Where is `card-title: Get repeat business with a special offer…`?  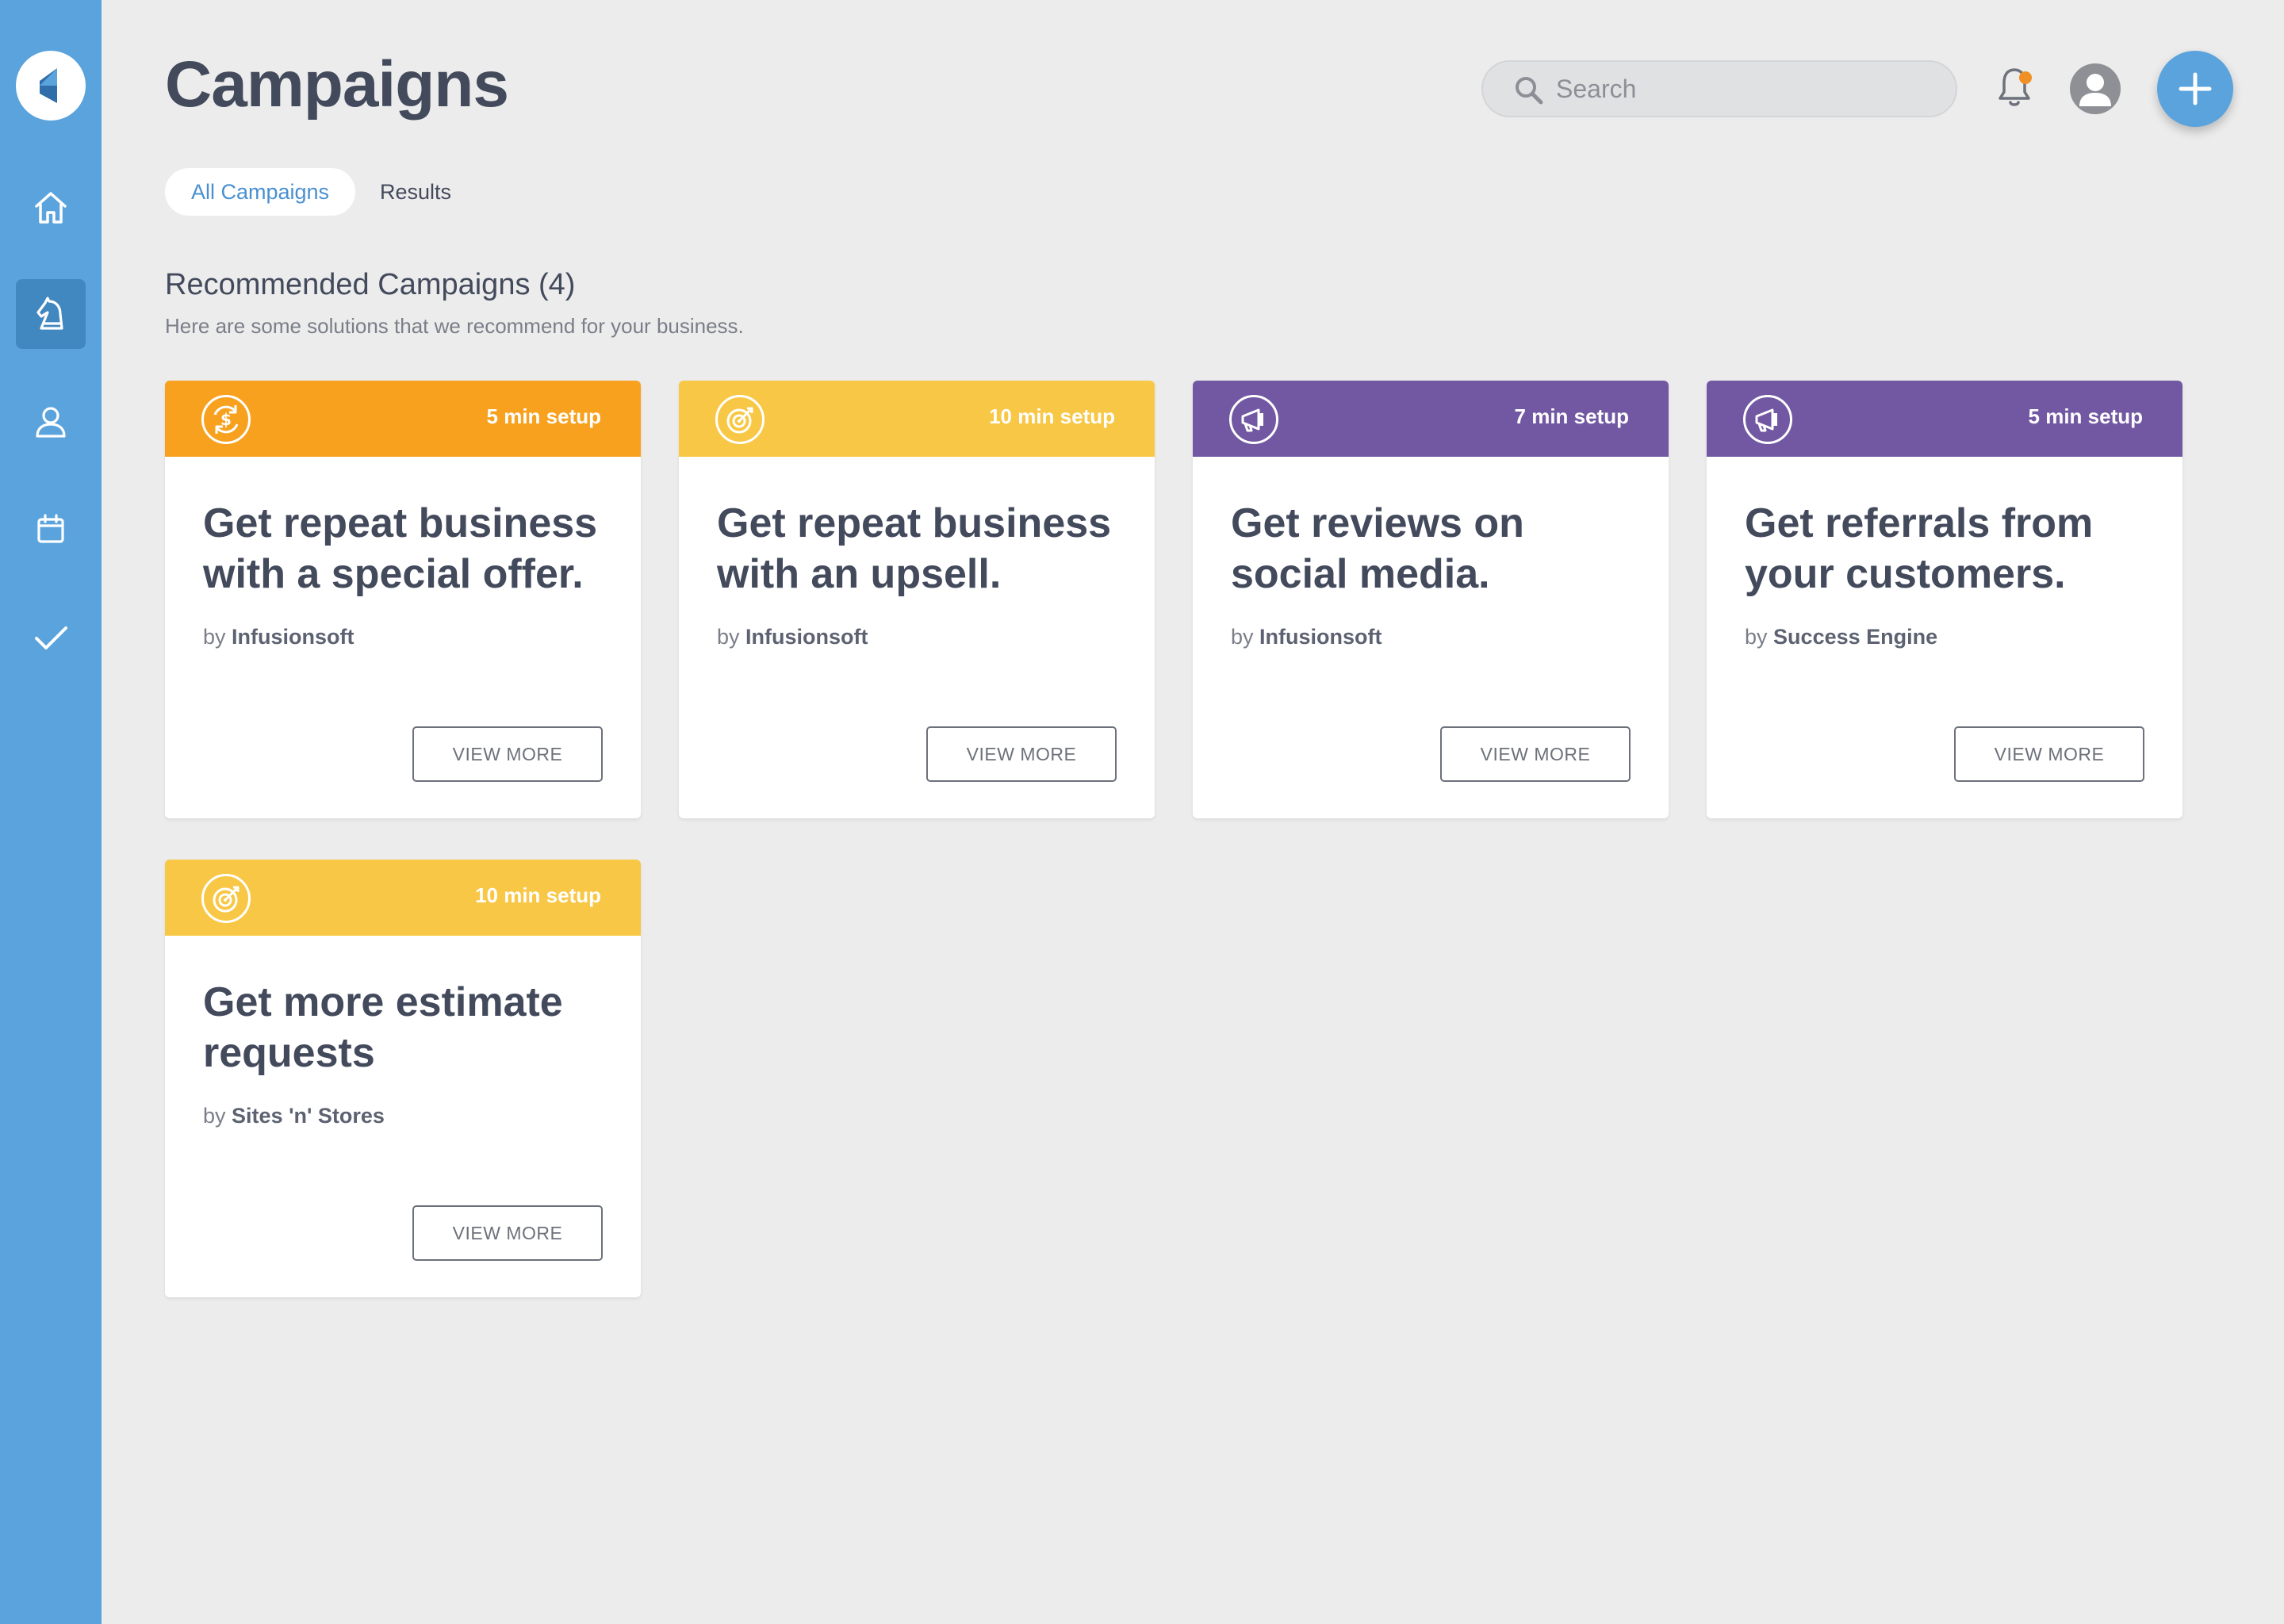 card-title: Get repeat business with a special offer… is located at coordinates (400, 548).